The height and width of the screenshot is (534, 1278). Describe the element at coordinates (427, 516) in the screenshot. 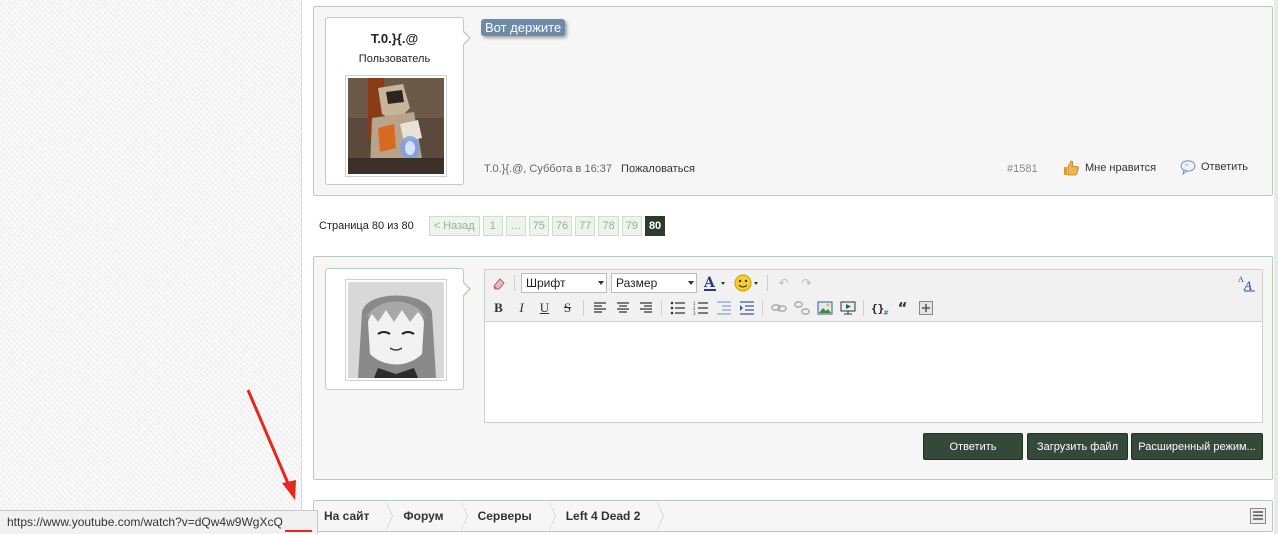

I see `breadcrumb-item-forum: Форум` at that location.